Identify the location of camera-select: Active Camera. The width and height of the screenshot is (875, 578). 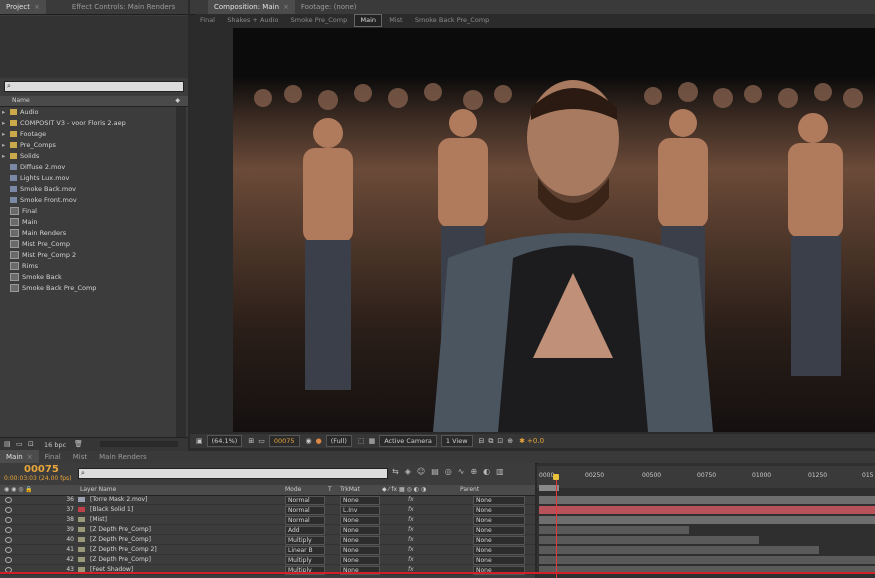
(408, 441).